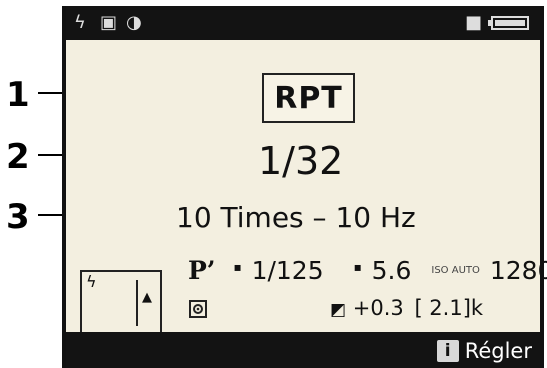 This screenshot has width=547, height=368. What do you see at coordinates (287, 270) in the screenshot?
I see `shutter-speed: 1/125` at bounding box center [287, 270].